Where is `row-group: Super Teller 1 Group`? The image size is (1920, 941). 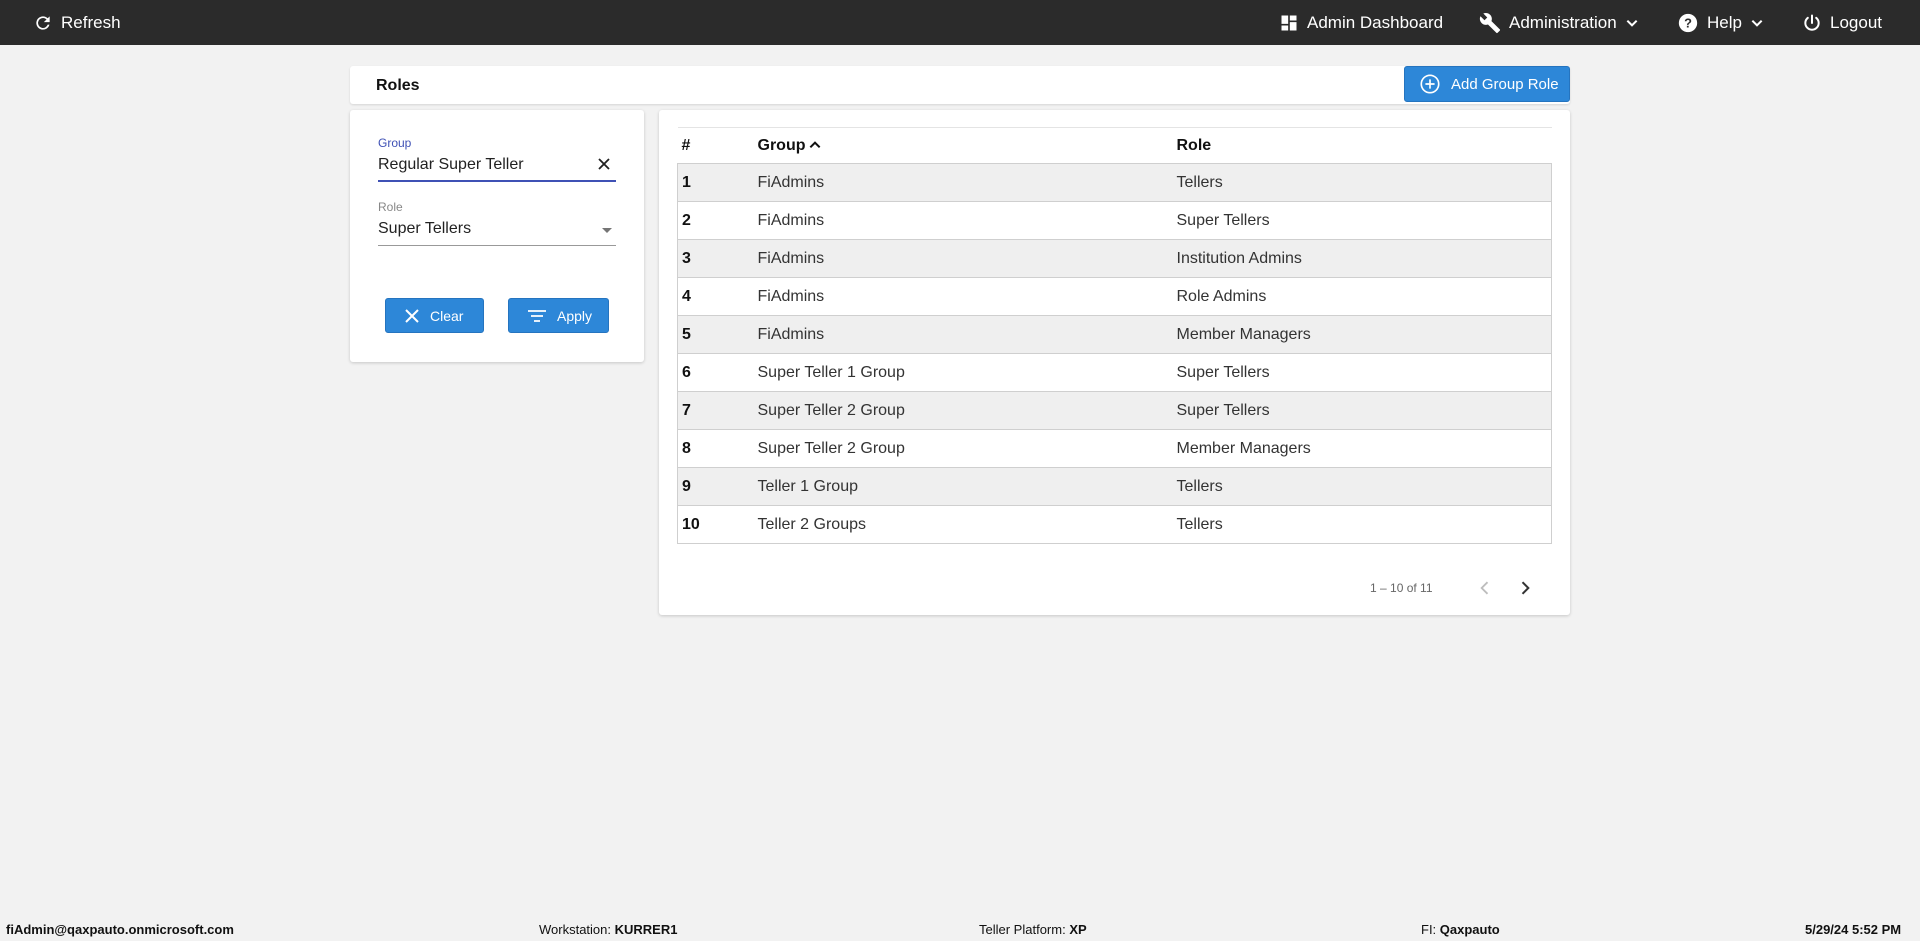
row-group: Super Teller 1 Group is located at coordinates (831, 372).